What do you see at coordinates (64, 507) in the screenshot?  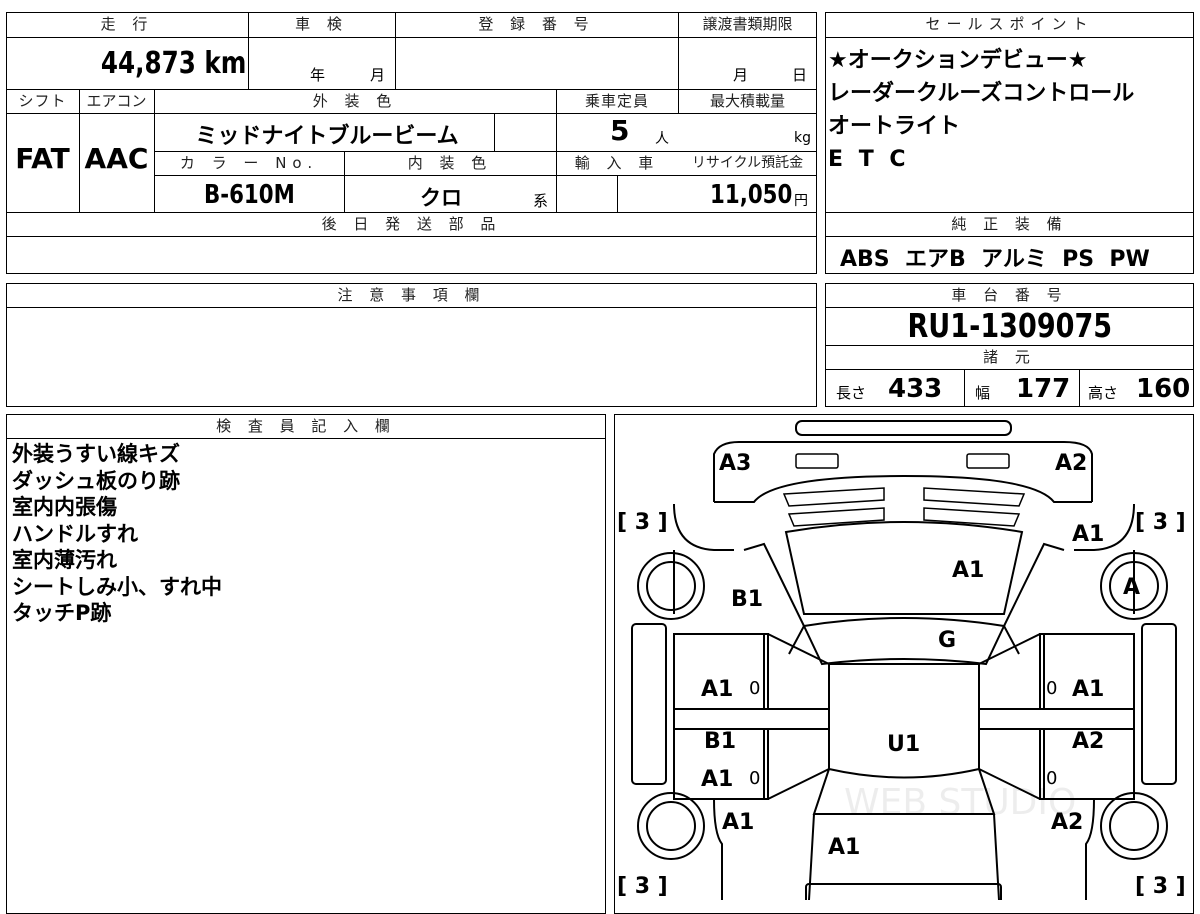 I see `inspector-note: 室内内張傷` at bounding box center [64, 507].